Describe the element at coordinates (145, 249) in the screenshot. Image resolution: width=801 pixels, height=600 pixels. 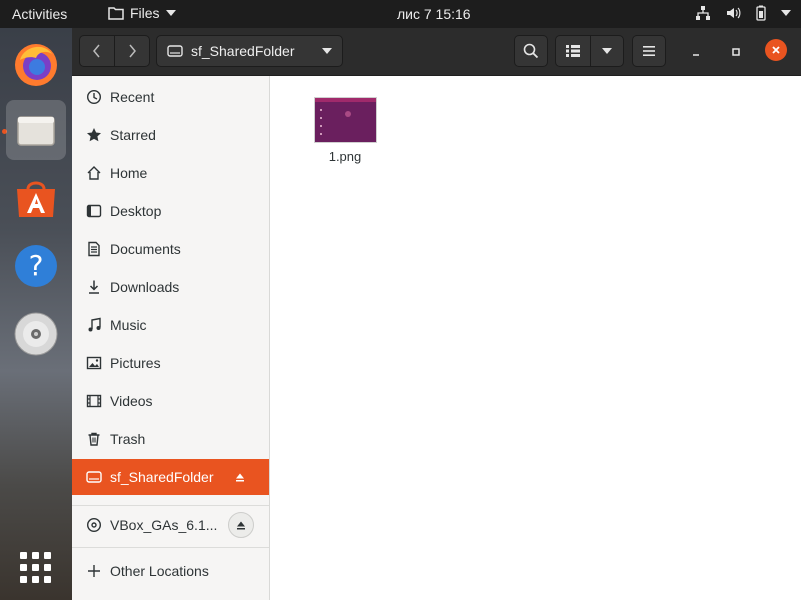
I see `sidebar-item-label: Documents` at that location.